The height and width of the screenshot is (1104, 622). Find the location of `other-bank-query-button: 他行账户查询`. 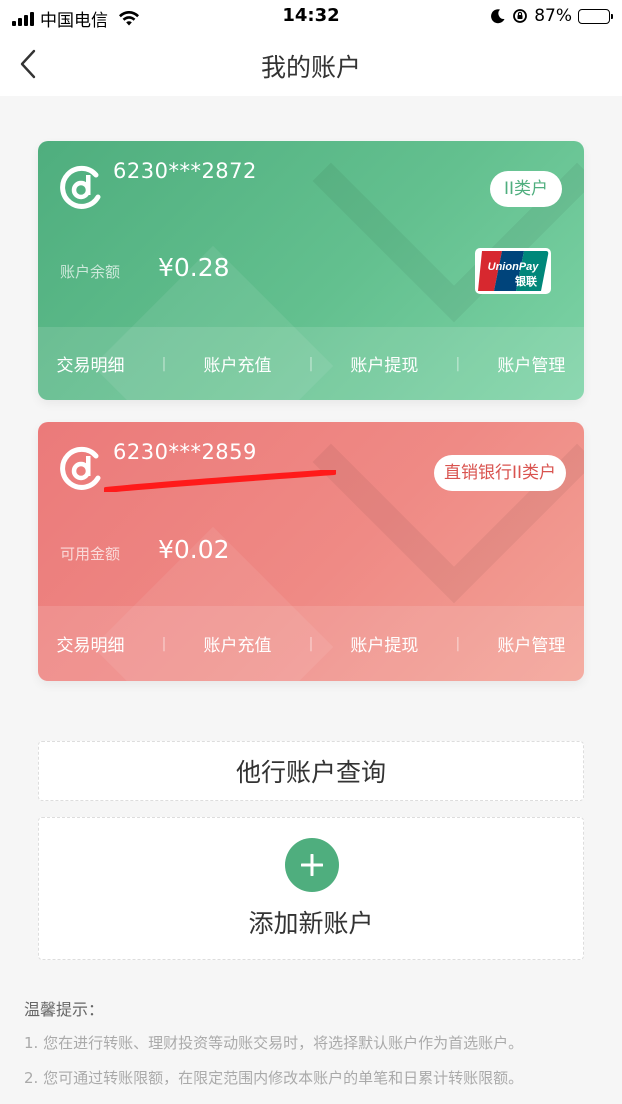

other-bank-query-button: 他行账户查询 is located at coordinates (311, 771).